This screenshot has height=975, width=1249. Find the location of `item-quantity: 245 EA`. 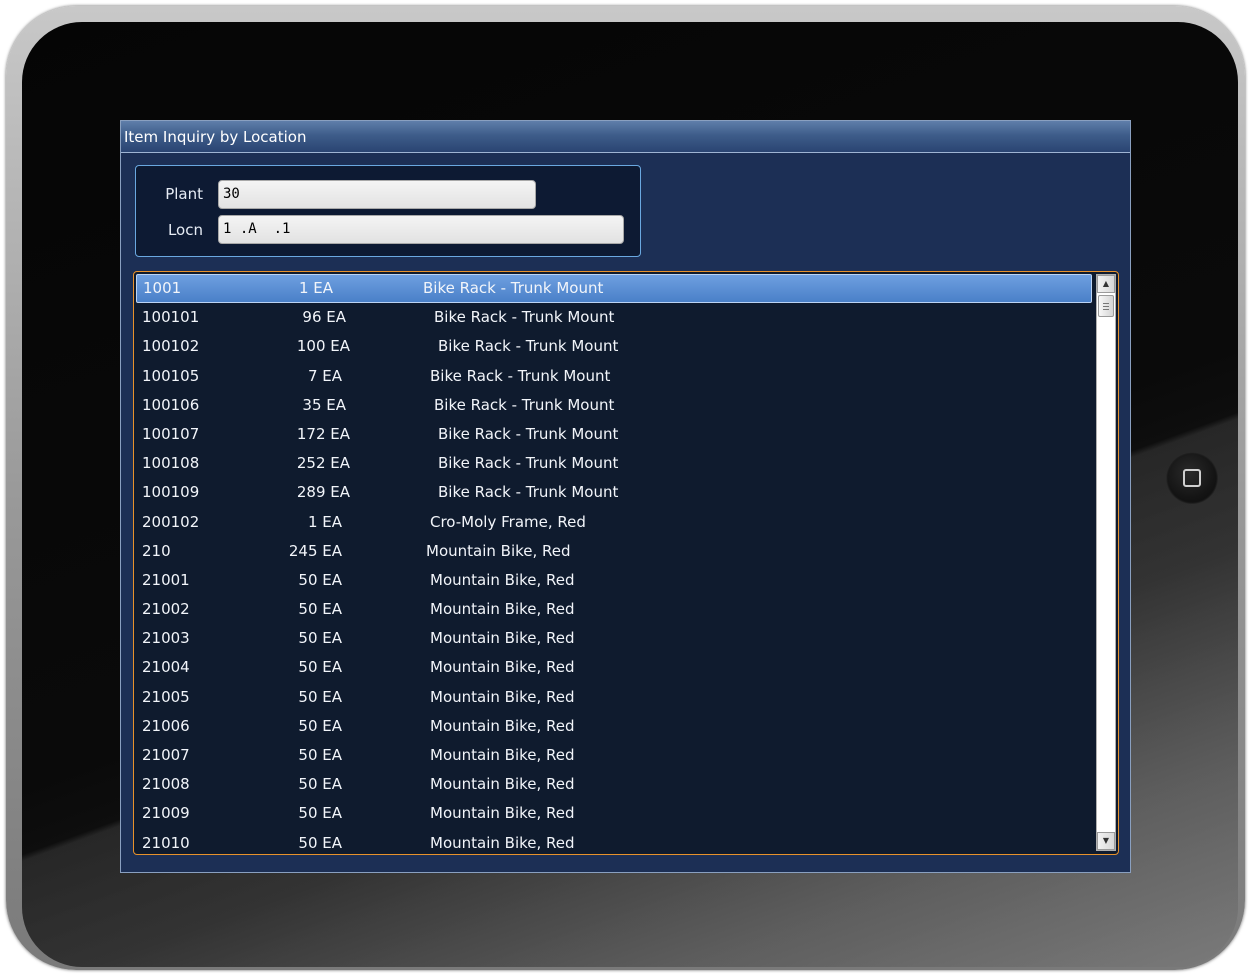

item-quantity: 245 EA is located at coordinates (315, 550).